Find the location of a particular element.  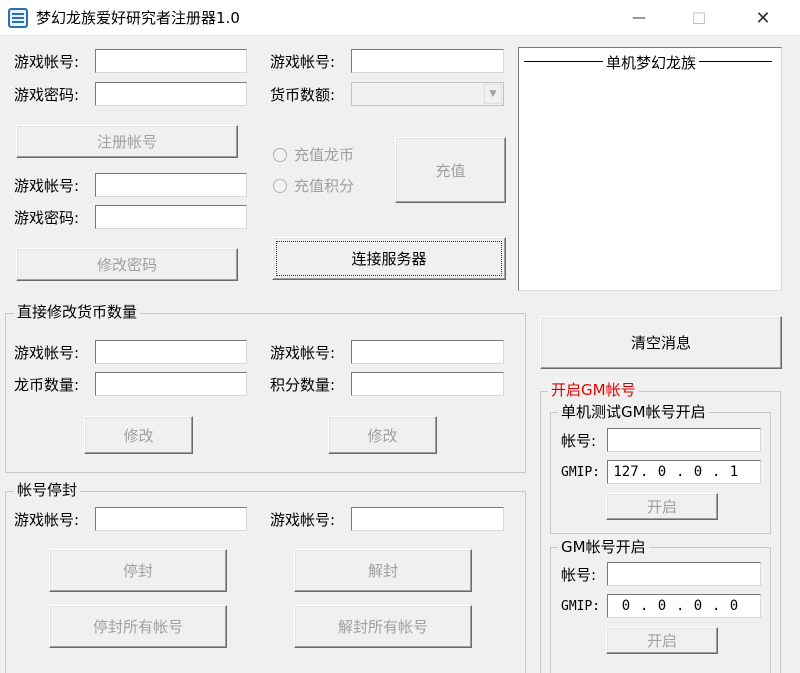

modify-dragon-coin-button: 修改 is located at coordinates (138, 435).